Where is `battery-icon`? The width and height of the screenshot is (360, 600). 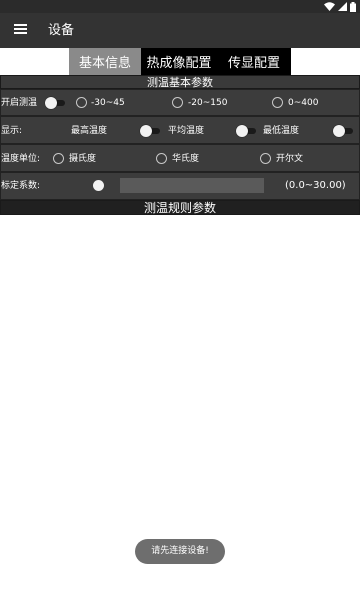 battery-icon is located at coordinates (353, 6).